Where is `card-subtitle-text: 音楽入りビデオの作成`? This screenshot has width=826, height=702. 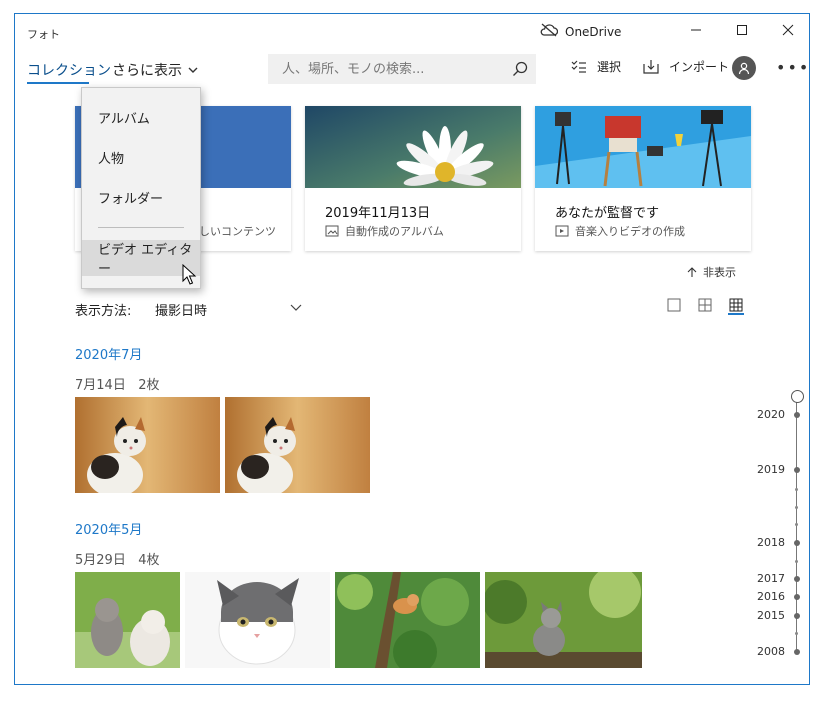
card-subtitle-text: 音楽入りビデオの作成 is located at coordinates (630, 231).